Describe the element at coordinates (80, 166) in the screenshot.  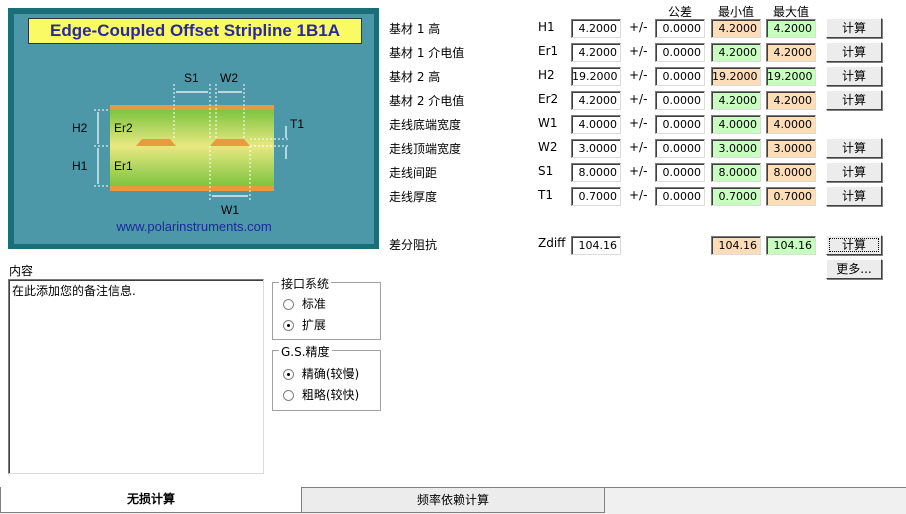
I see `label-h1: H1` at that location.